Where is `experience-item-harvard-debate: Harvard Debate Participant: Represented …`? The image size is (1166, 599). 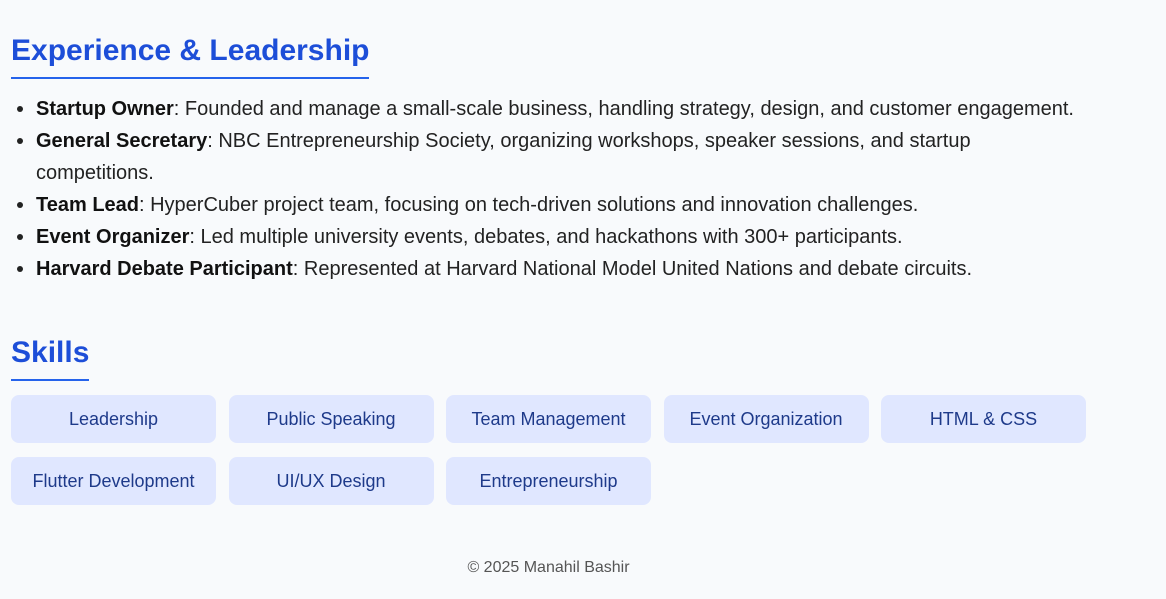 experience-item-harvard-debate: Harvard Debate Participant: Represented … is located at coordinates (566, 269).